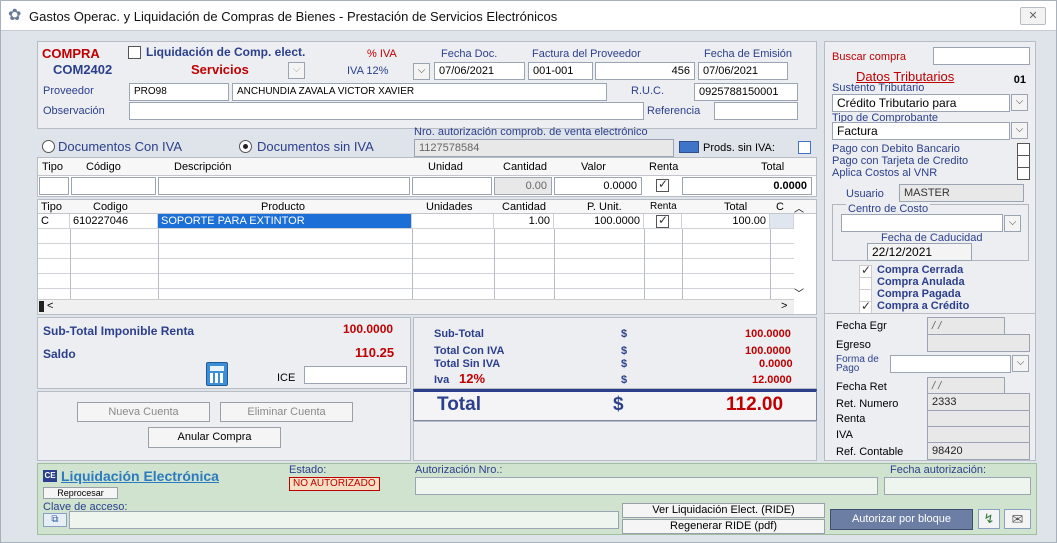 This screenshot has height=543, width=1057. I want to click on total-label: Total, so click(459, 404).